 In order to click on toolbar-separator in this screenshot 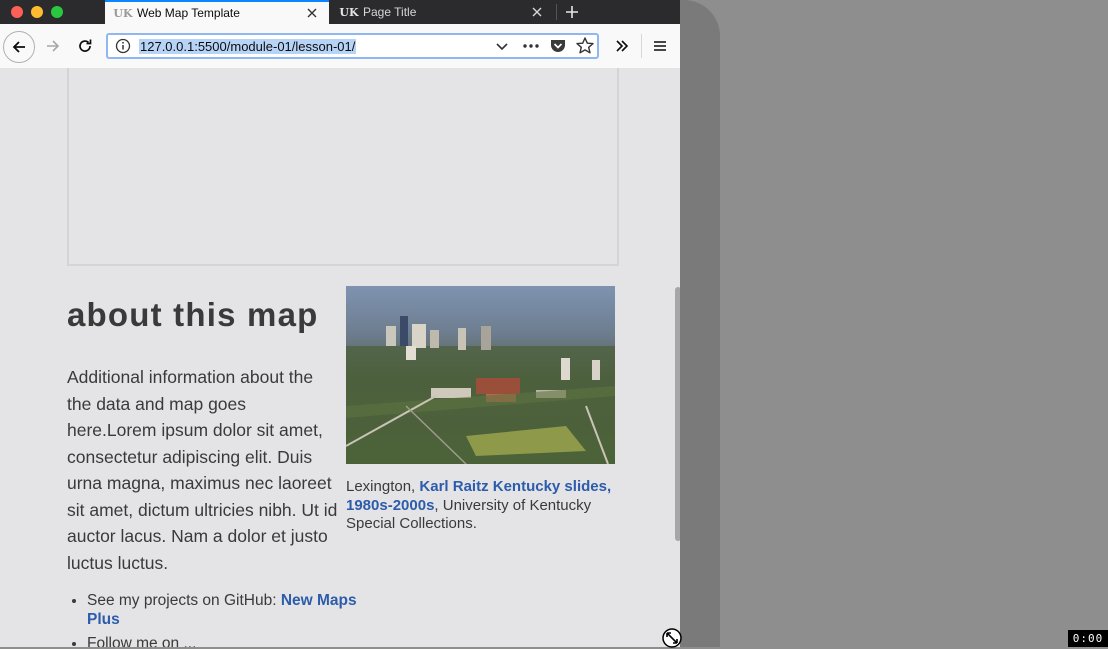, I will do `click(641, 46)`.